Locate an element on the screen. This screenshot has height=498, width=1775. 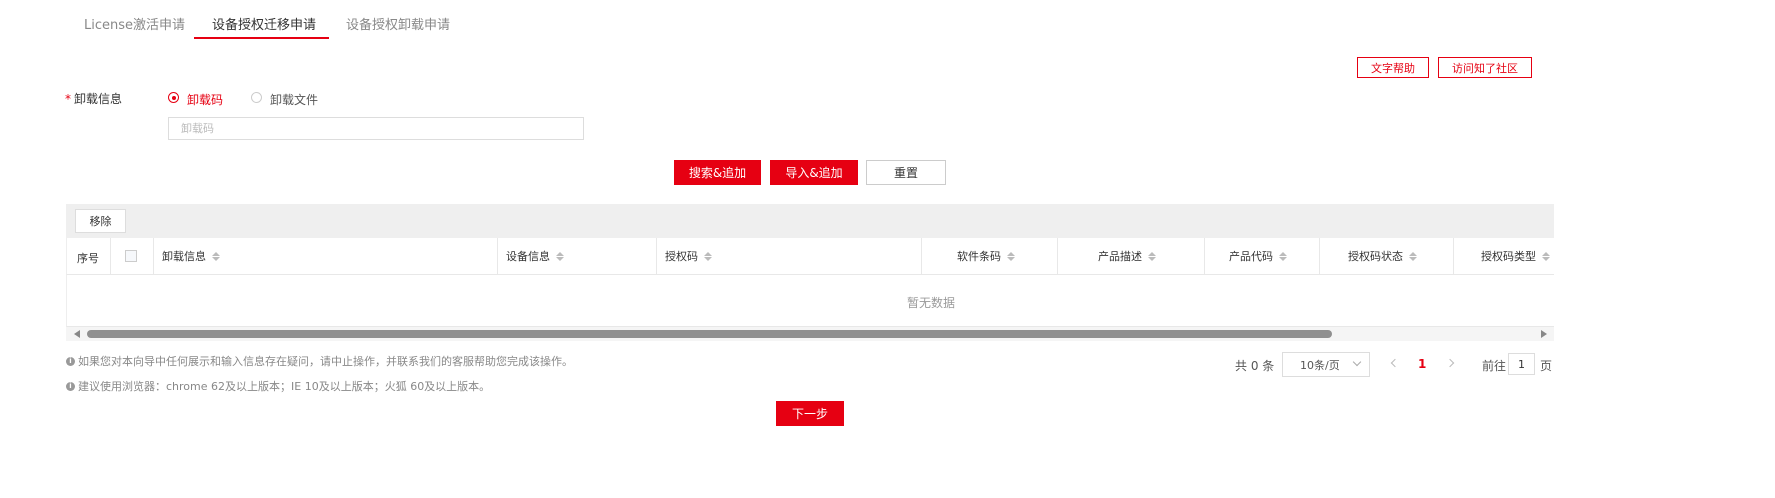
active-tab-indicator is located at coordinates (261, 38).